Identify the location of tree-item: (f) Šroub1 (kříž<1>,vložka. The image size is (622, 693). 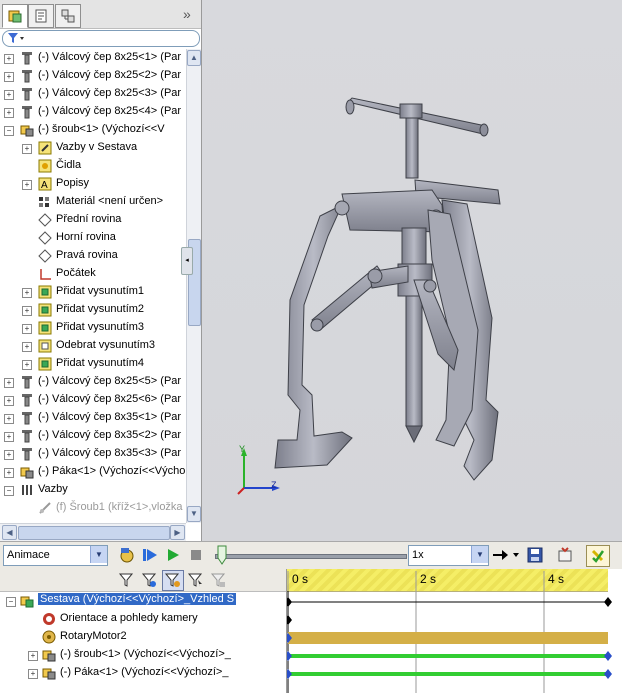
(93, 508).